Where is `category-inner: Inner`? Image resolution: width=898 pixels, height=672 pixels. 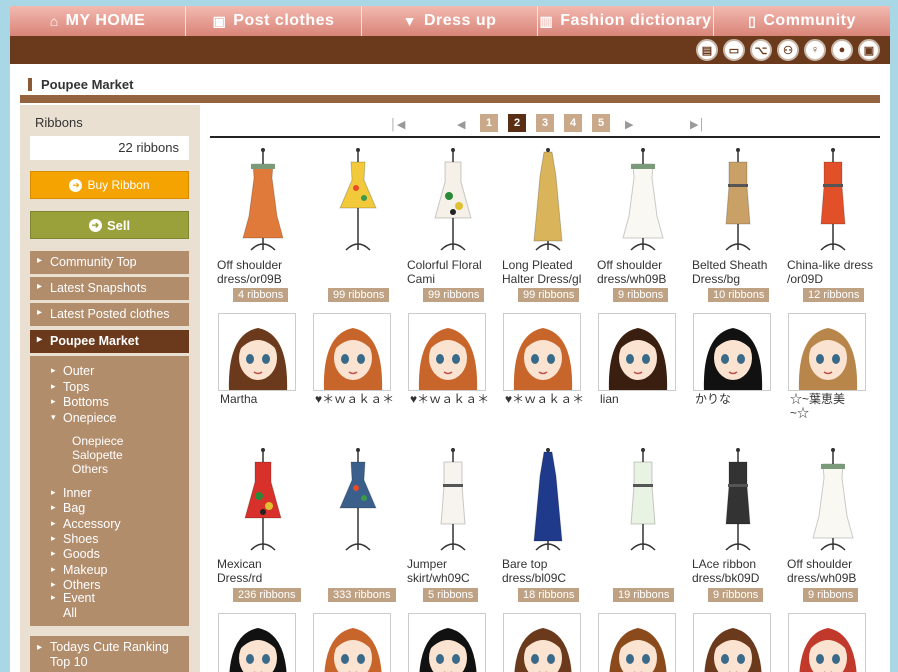
category-inner: Inner is located at coordinates (71, 493).